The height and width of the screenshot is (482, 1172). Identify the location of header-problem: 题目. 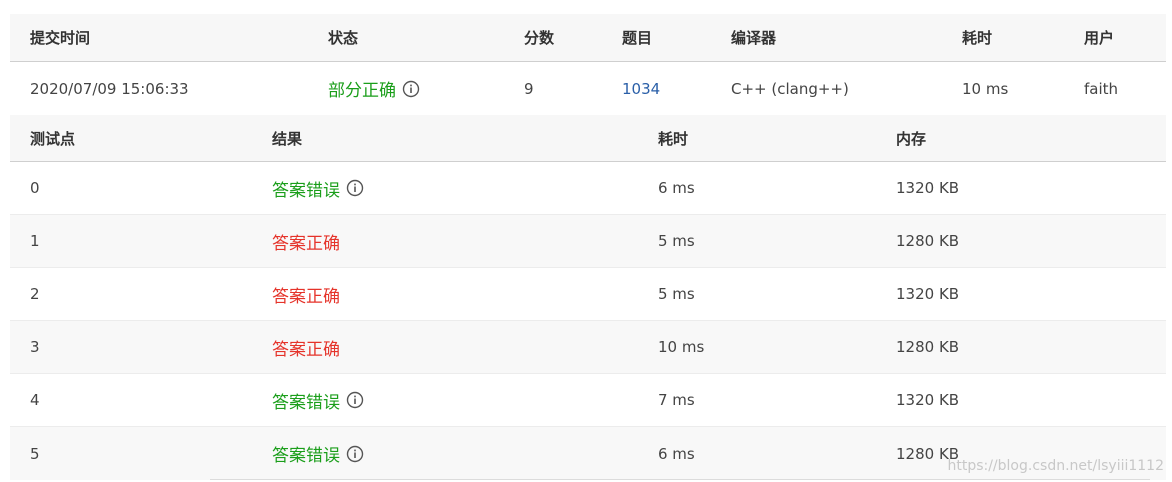
(637, 38).